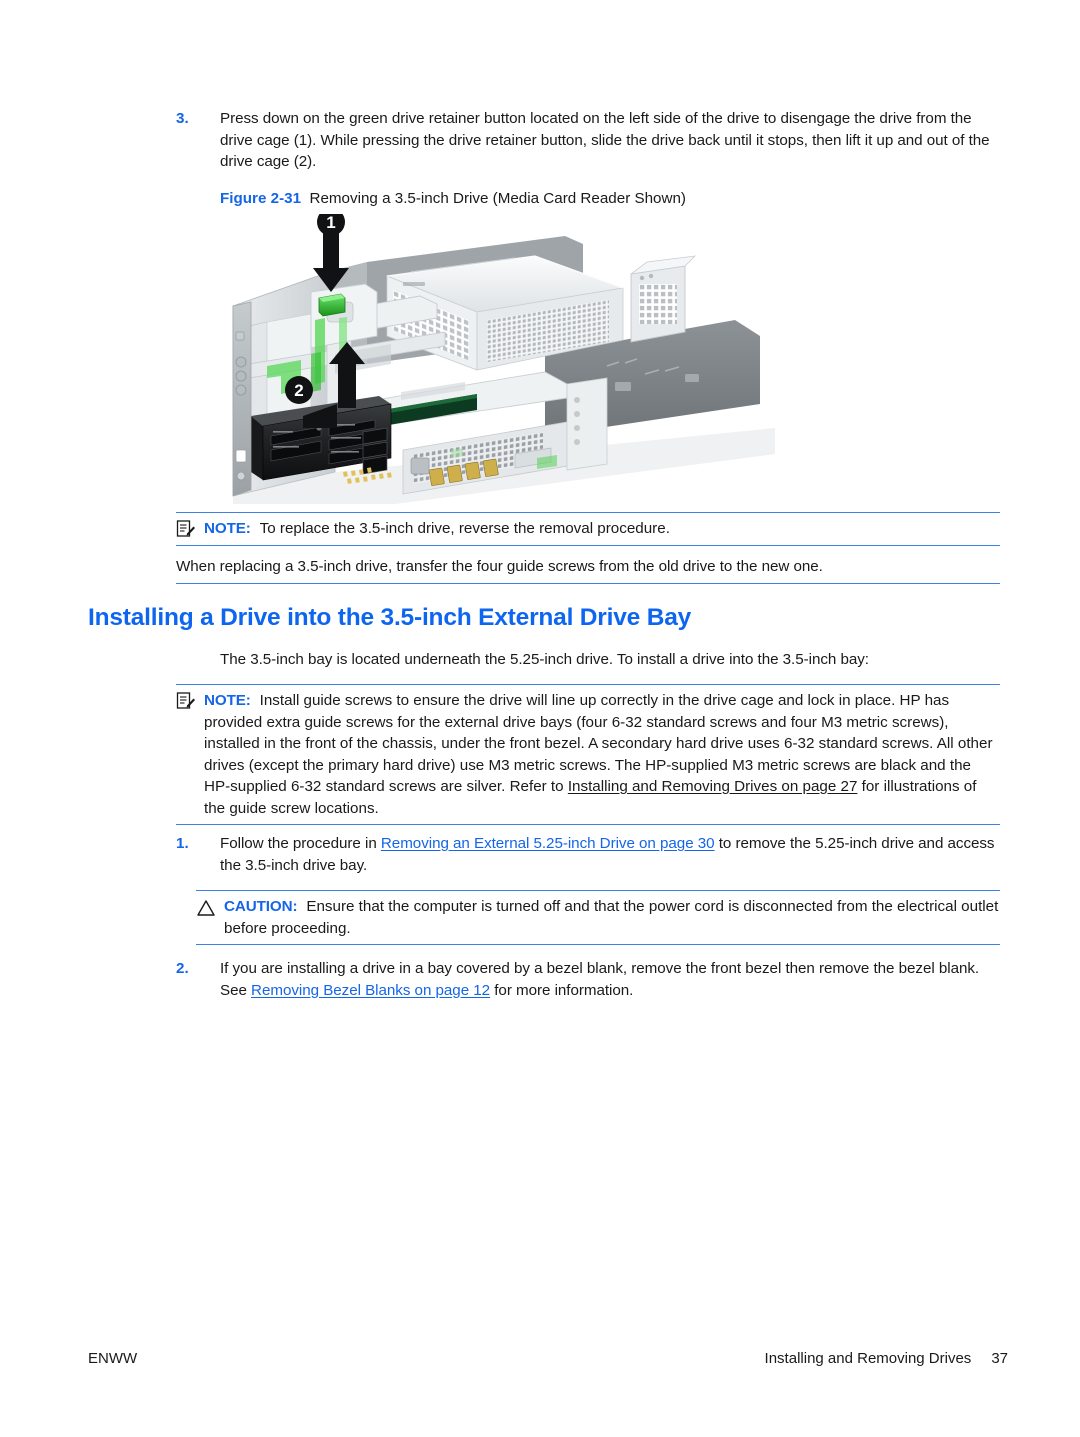  What do you see at coordinates (206, 908) in the screenshot?
I see `caution-triangle-icon` at bounding box center [206, 908].